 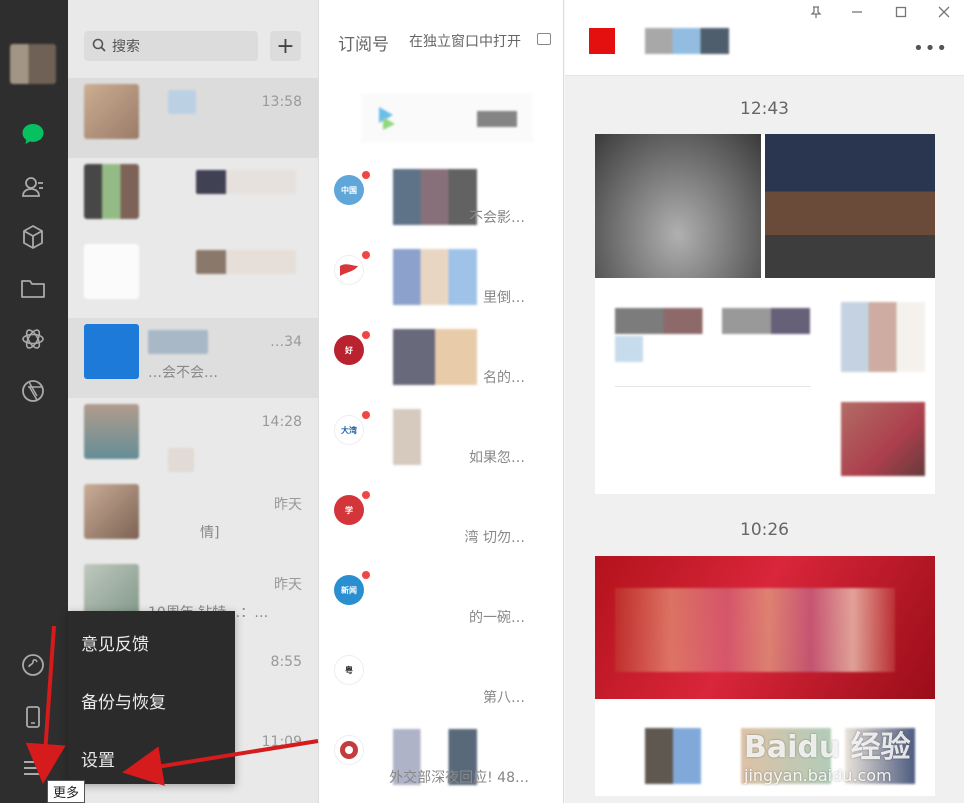 I want to click on moments-icon, so click(x=33, y=339).